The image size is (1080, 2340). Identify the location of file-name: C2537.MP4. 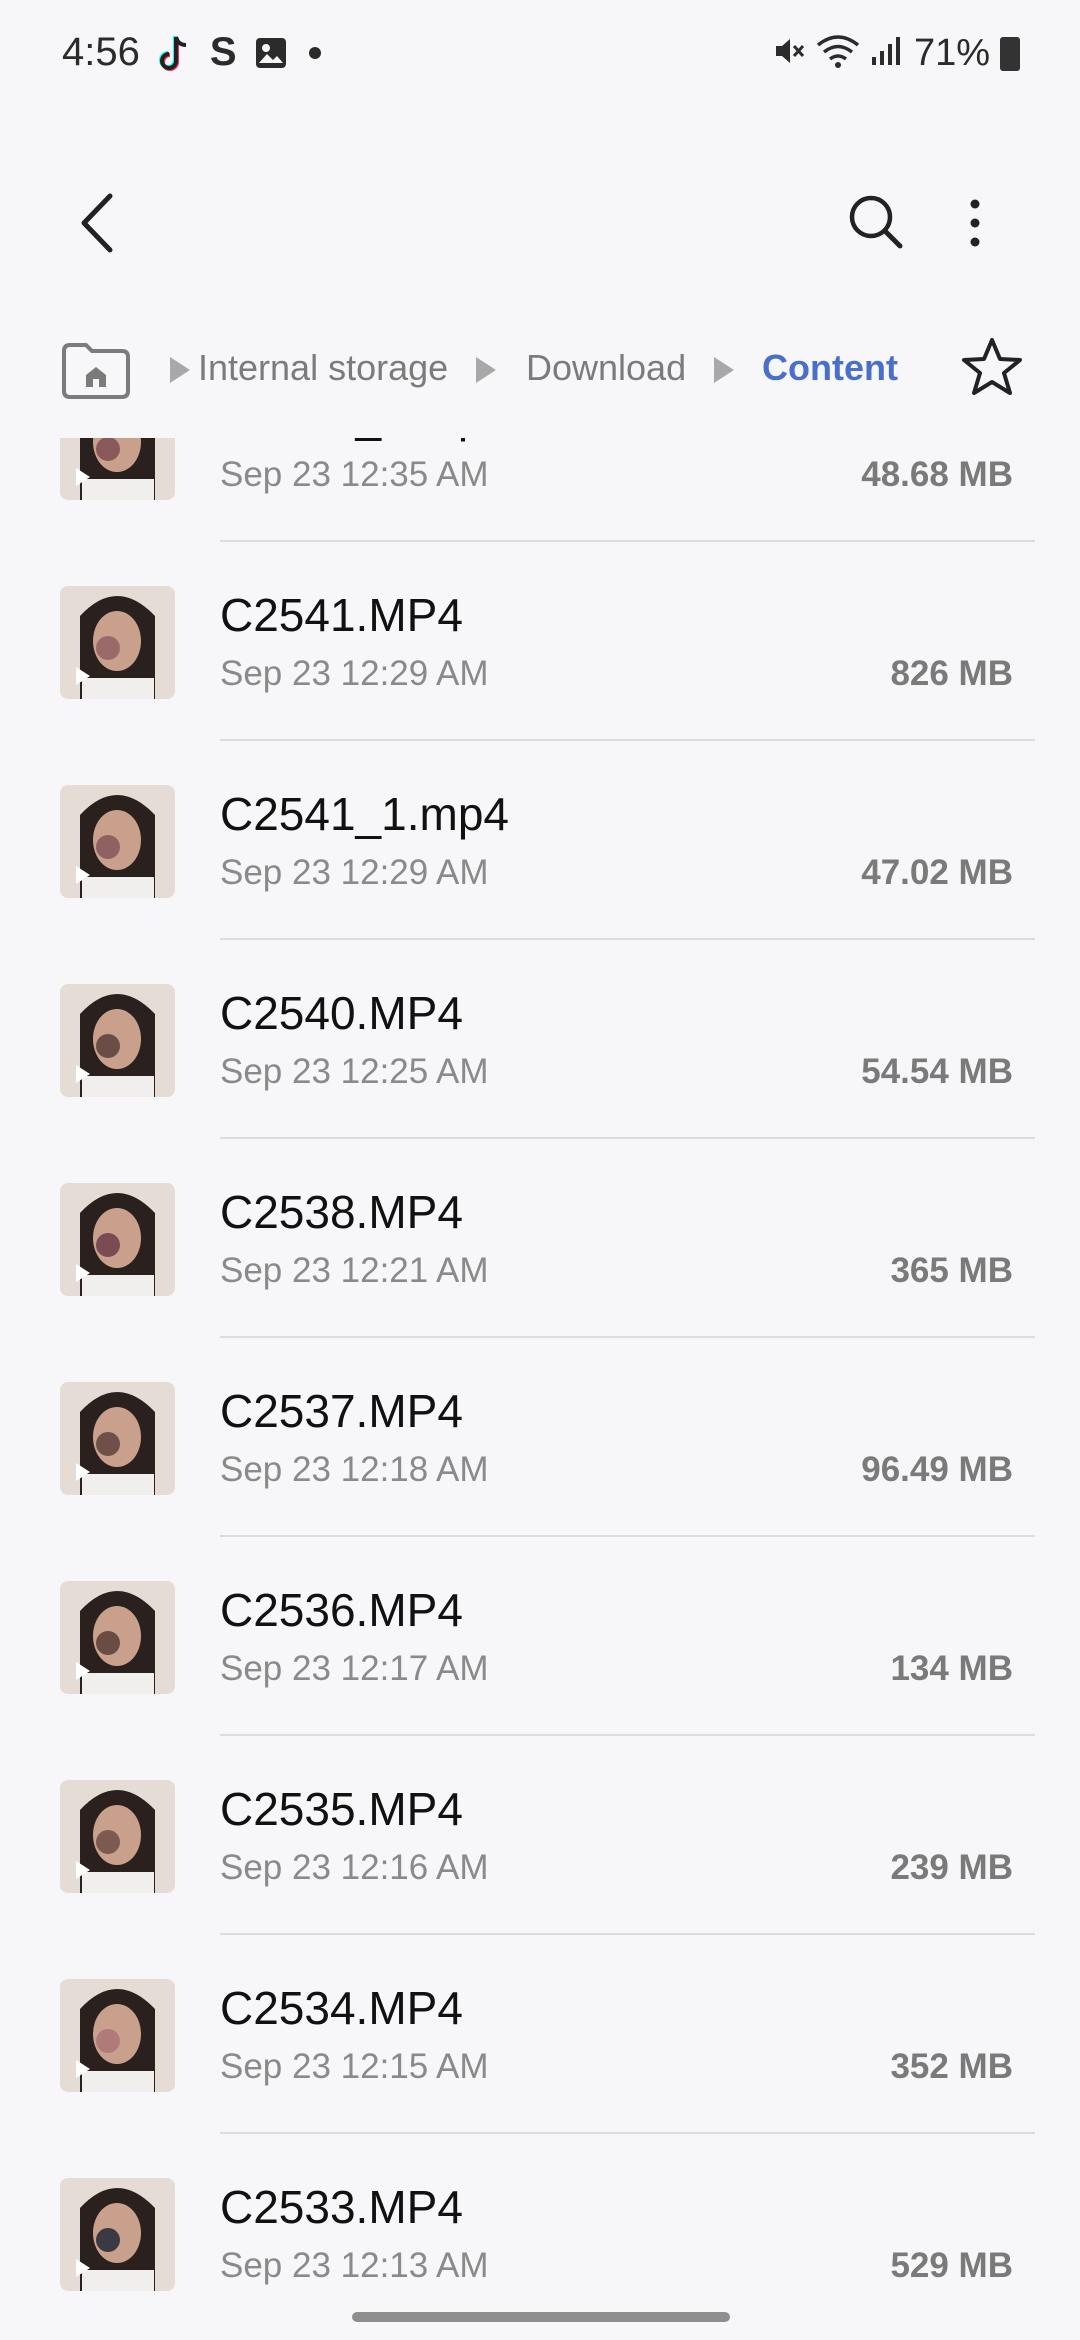
(341, 1411).